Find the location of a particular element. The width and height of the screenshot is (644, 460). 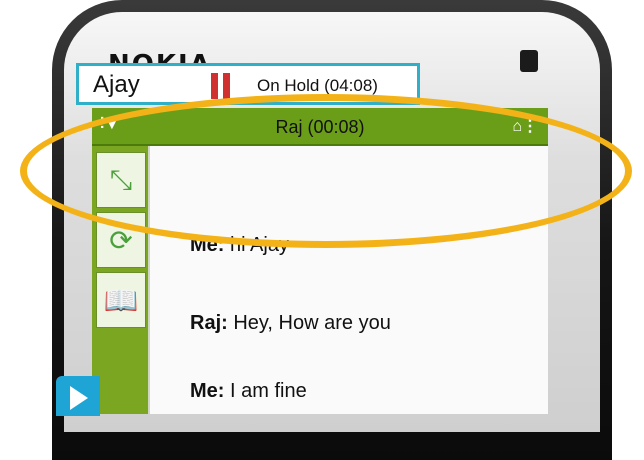

chat-message: Raj: Hey, How are you is located at coordinates (290, 323).